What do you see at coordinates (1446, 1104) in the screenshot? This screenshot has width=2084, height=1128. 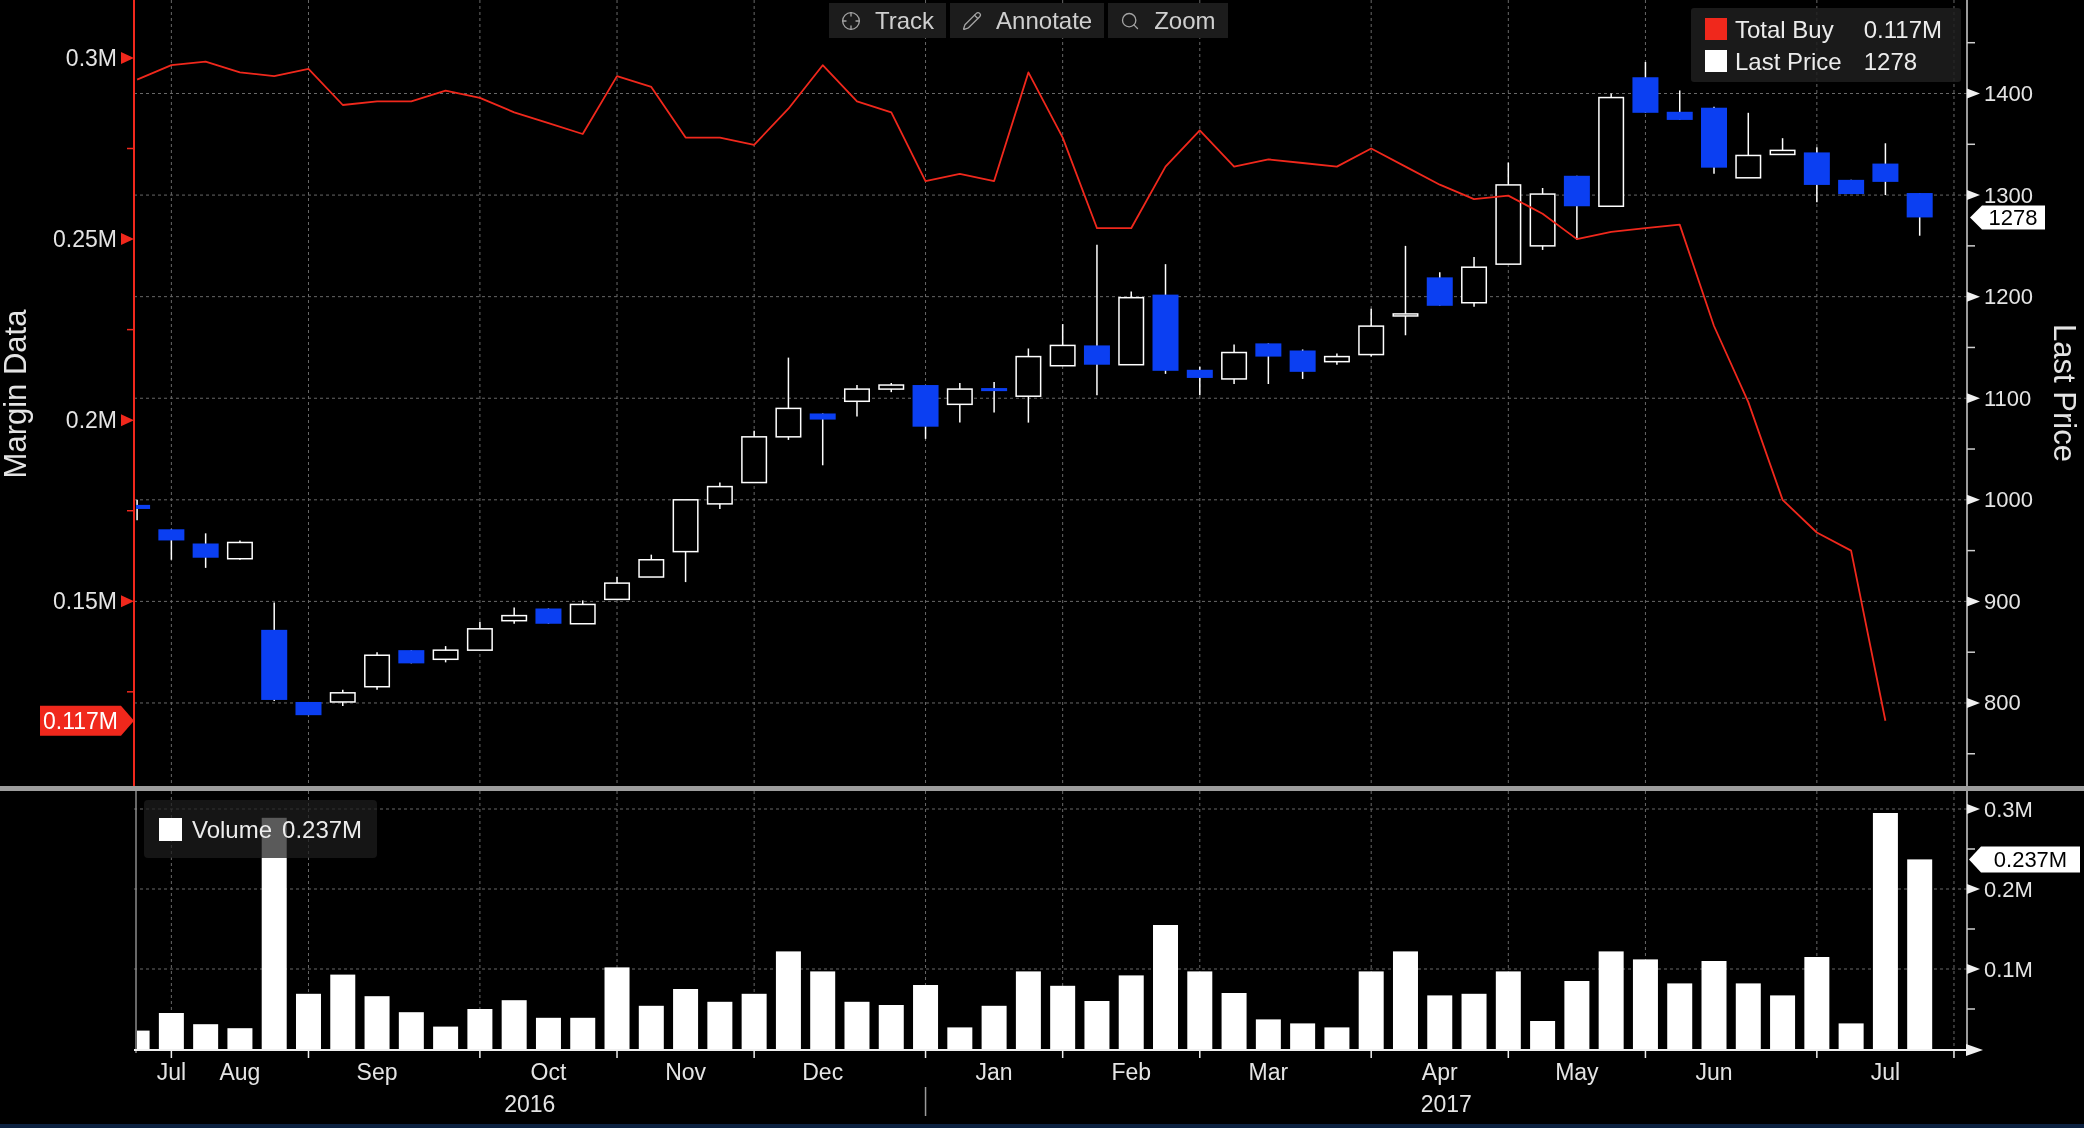 I see `year-label: 2017` at bounding box center [1446, 1104].